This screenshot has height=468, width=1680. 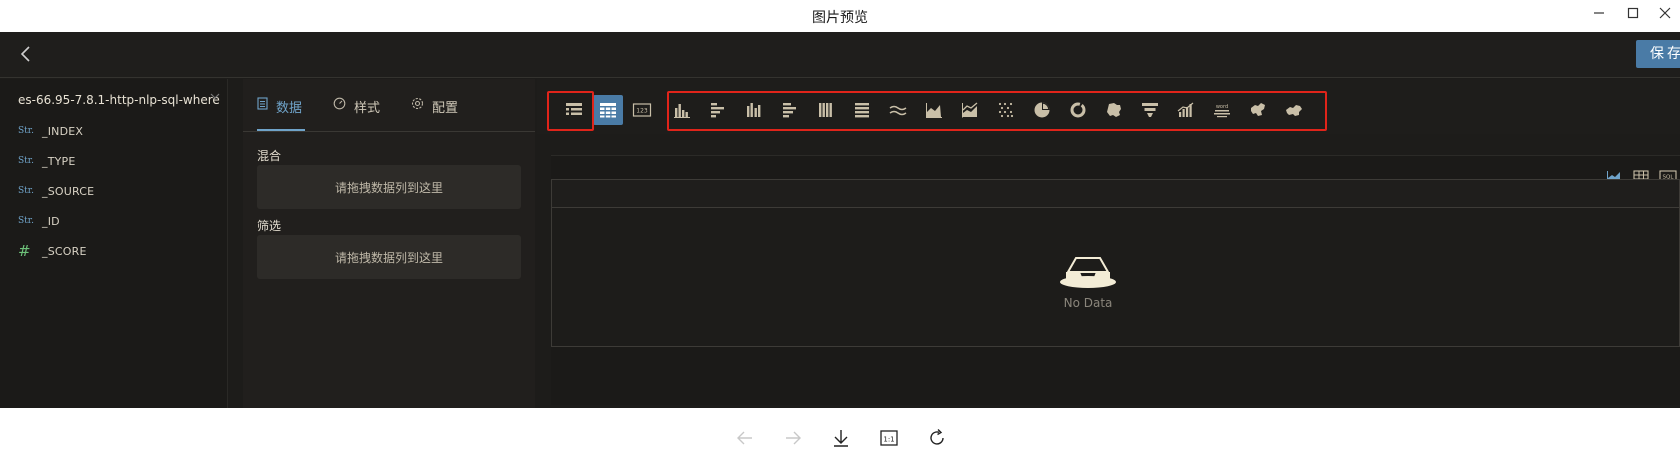 I want to click on tab-label: 样式, so click(x=367, y=108).